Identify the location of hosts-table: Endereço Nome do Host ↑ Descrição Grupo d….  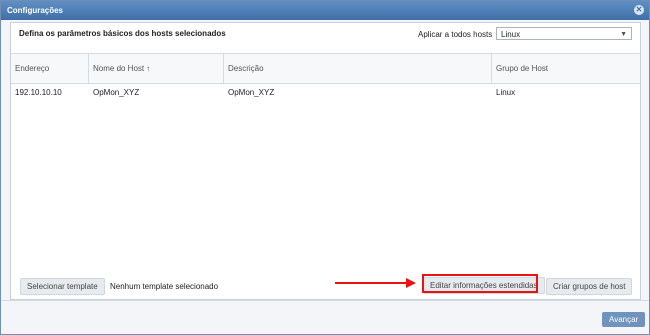
(325, 77).